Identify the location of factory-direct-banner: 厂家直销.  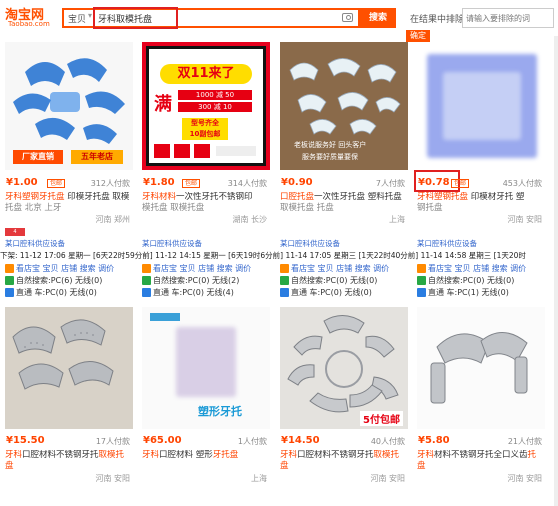
(38, 157).